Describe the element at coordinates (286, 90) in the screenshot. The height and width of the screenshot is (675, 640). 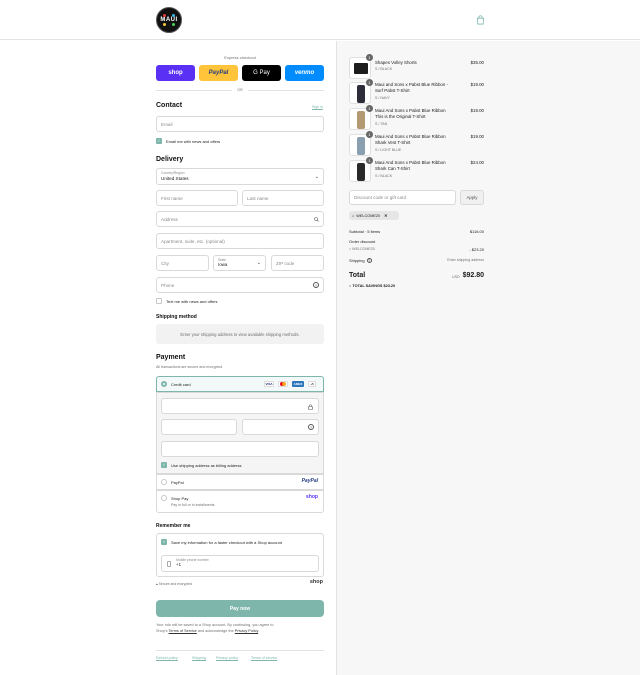
I see `divider-right` at that location.